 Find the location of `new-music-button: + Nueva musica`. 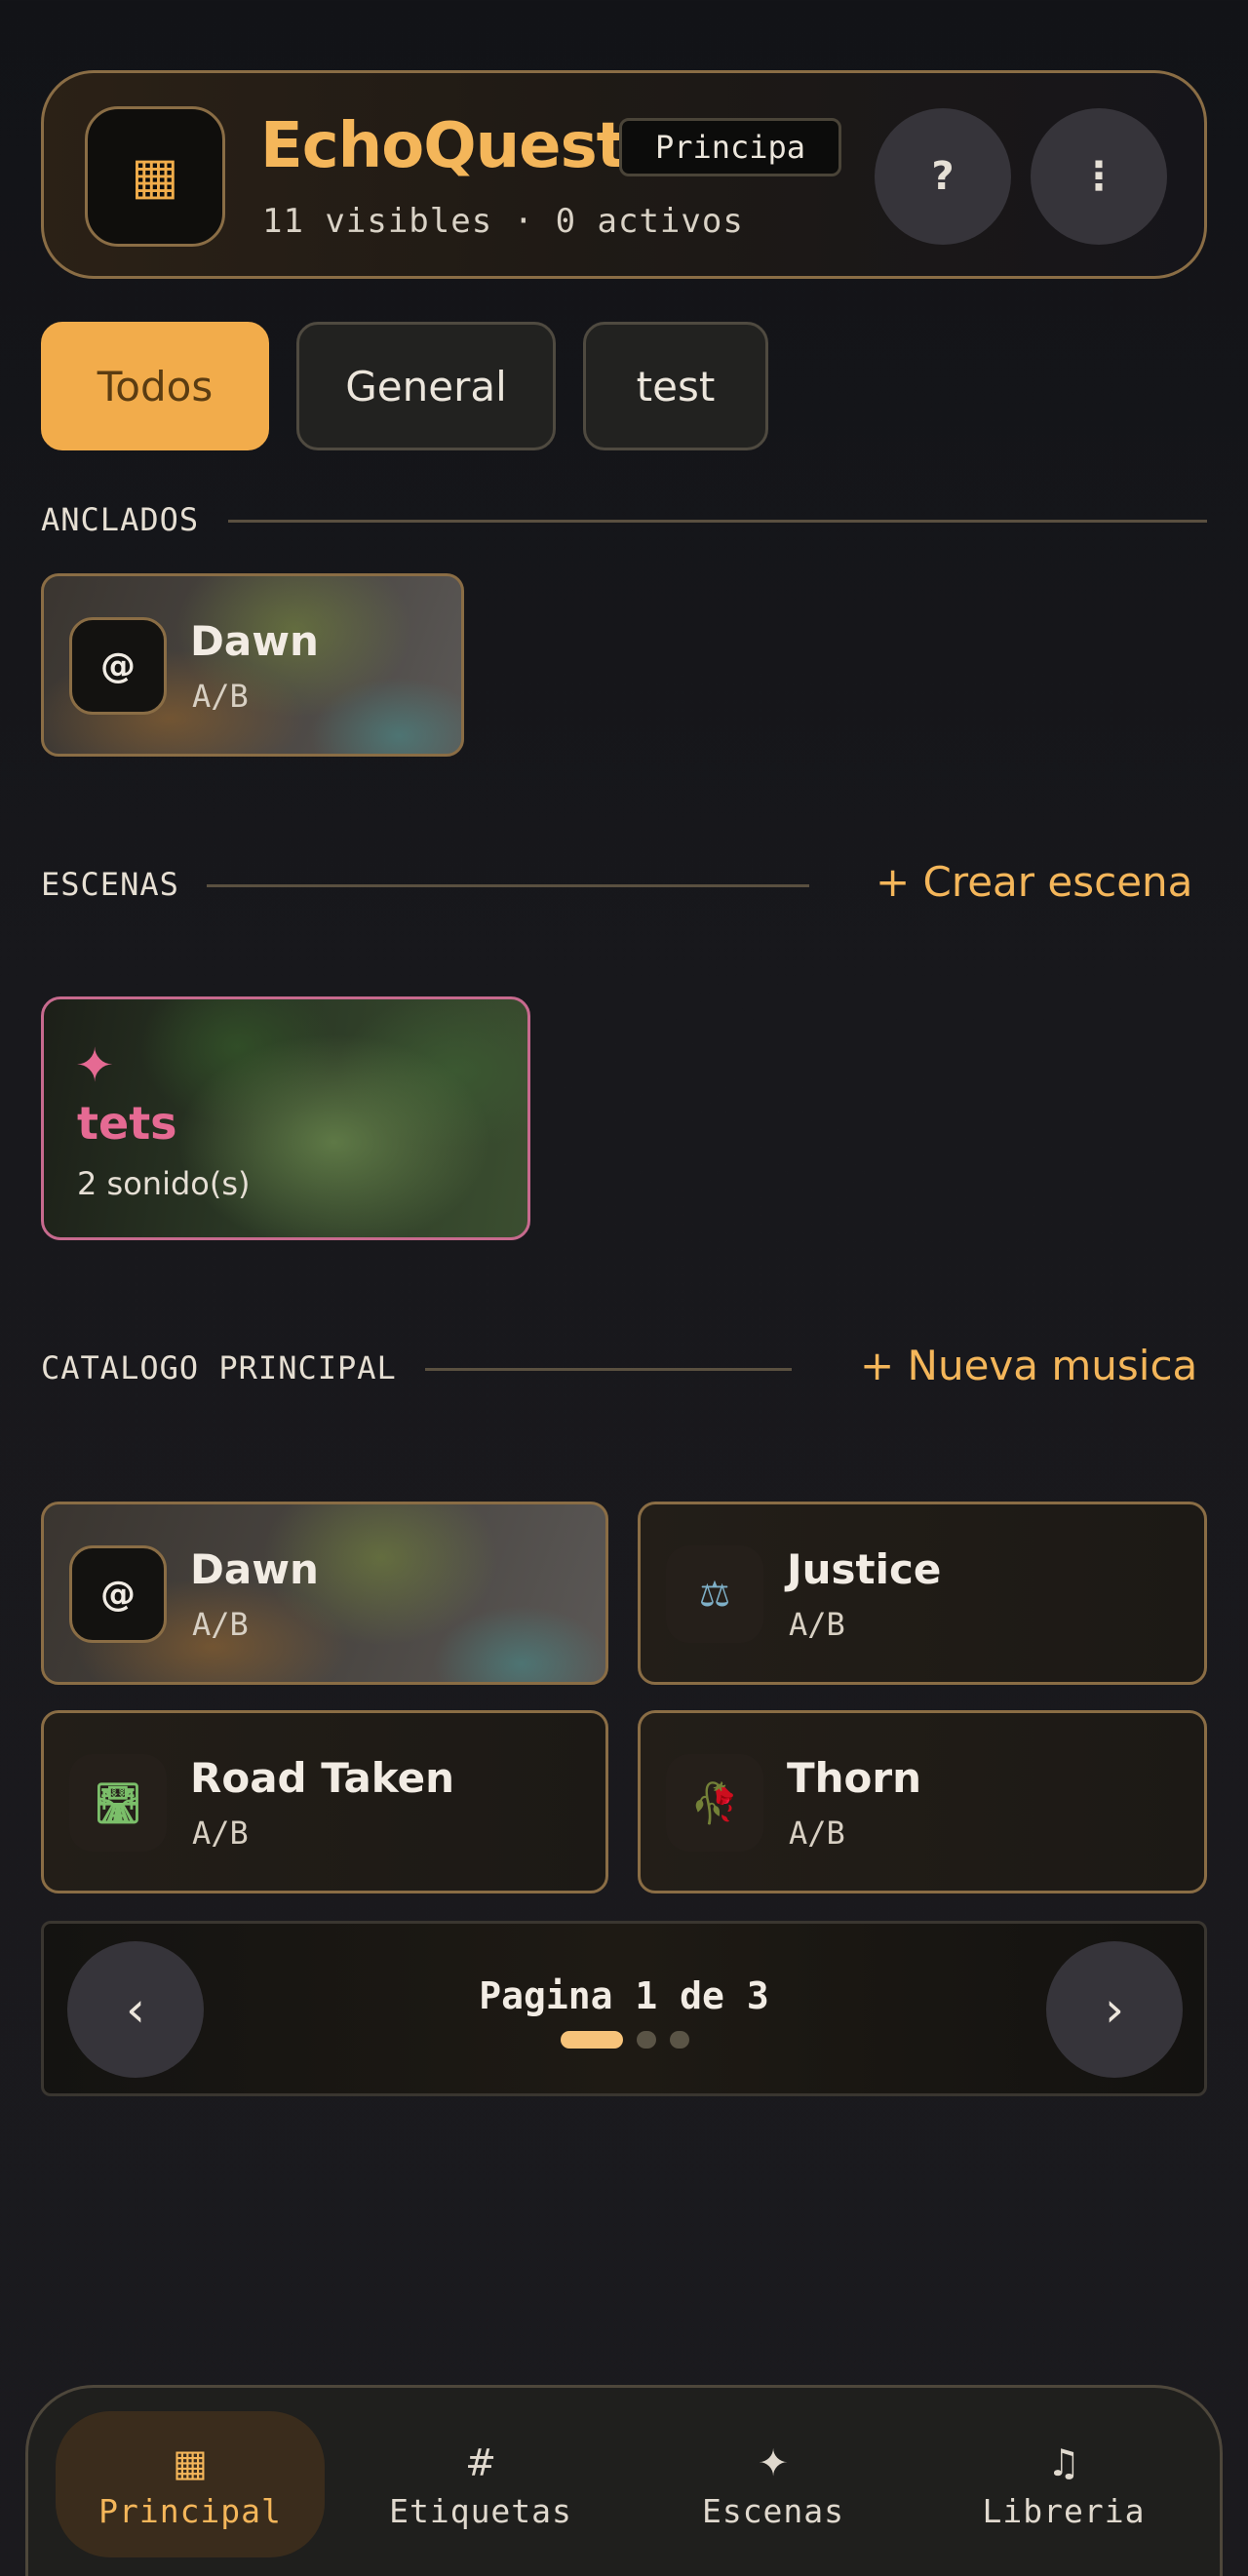

new-music-button: + Nueva musica is located at coordinates (1028, 1365).